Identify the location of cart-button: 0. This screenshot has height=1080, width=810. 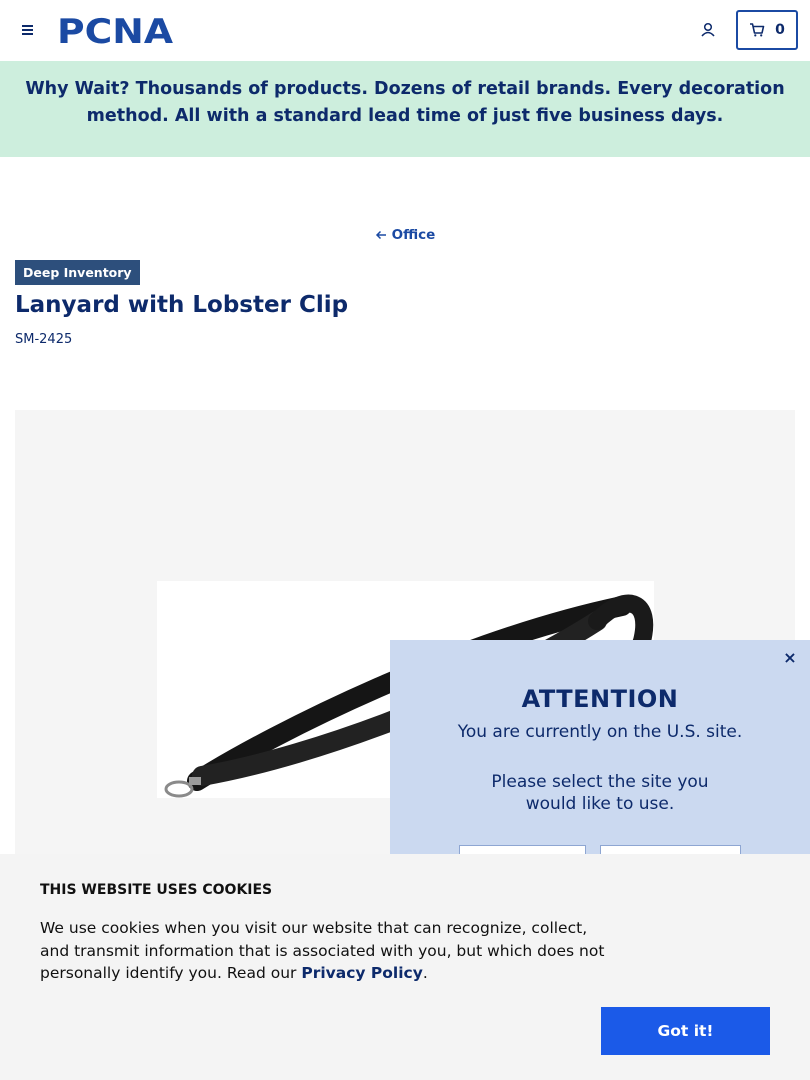
(767, 30).